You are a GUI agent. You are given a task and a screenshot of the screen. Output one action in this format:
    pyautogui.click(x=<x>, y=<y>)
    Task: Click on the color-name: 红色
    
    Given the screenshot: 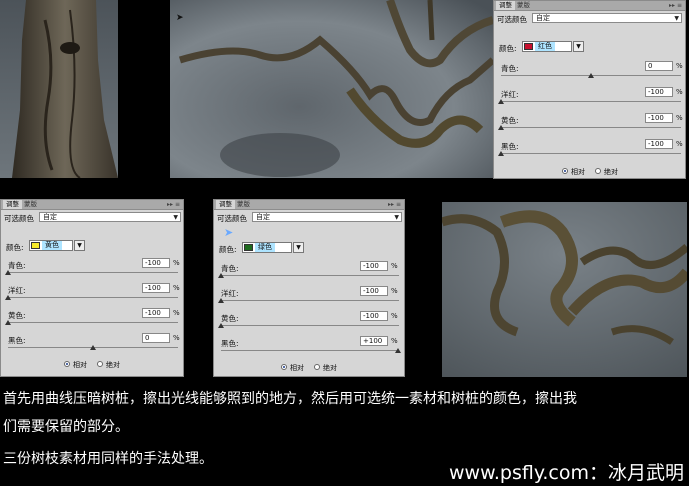 What is the action you would take?
    pyautogui.click(x=545, y=46)
    